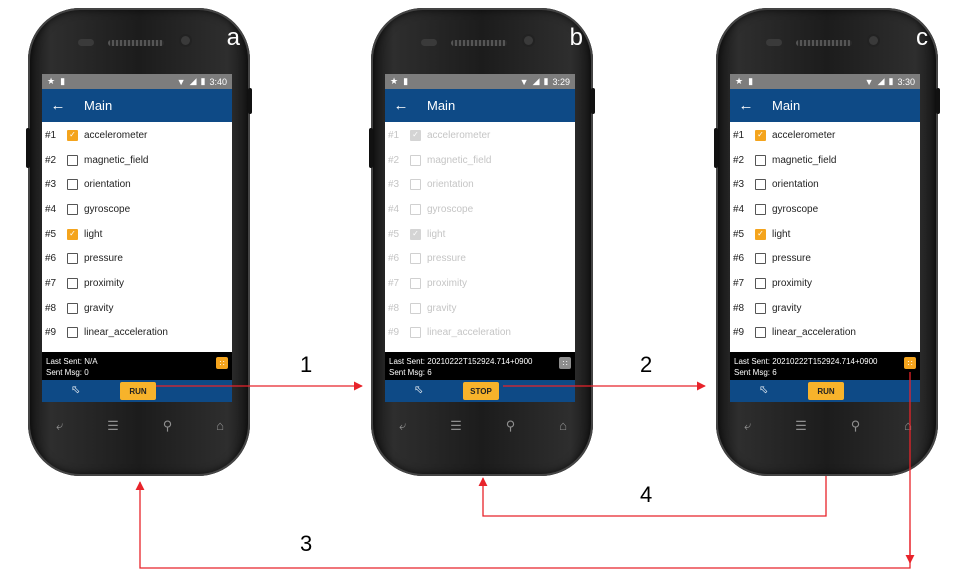  What do you see at coordinates (646, 494) in the screenshot?
I see `arrow-label-4: 4` at bounding box center [646, 494].